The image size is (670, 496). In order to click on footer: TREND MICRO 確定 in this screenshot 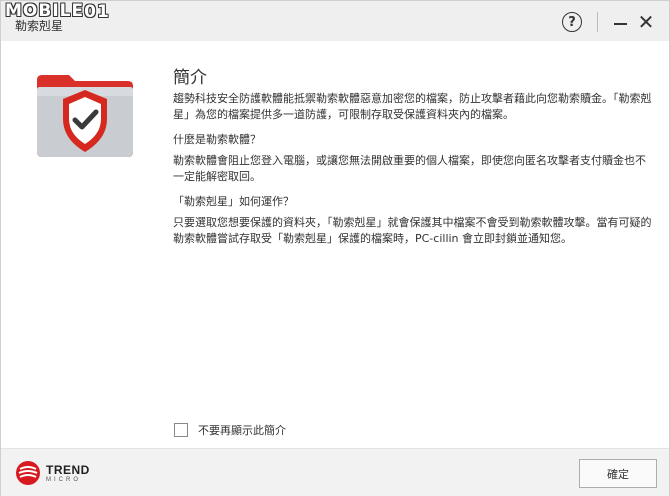, I will do `click(335, 472)`.